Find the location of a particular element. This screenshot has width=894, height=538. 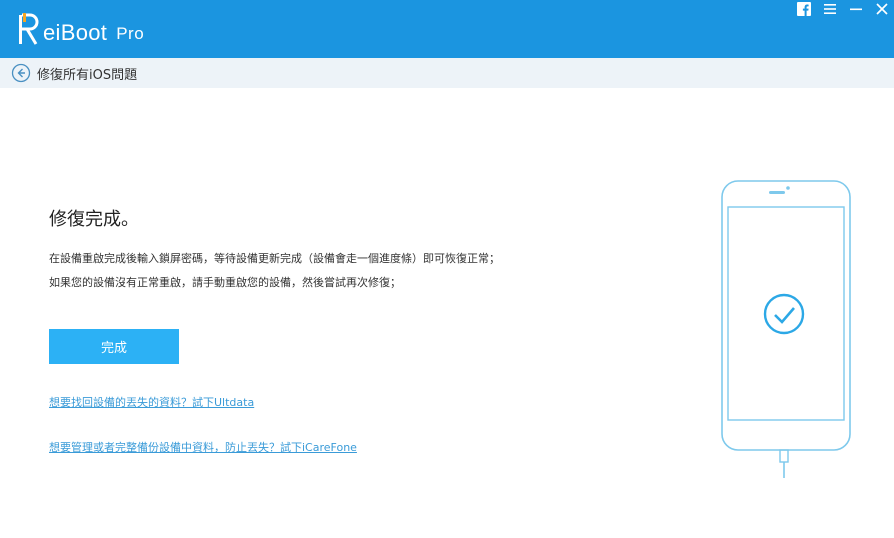

title-bar: eiBoot Pro is located at coordinates (447, 29).